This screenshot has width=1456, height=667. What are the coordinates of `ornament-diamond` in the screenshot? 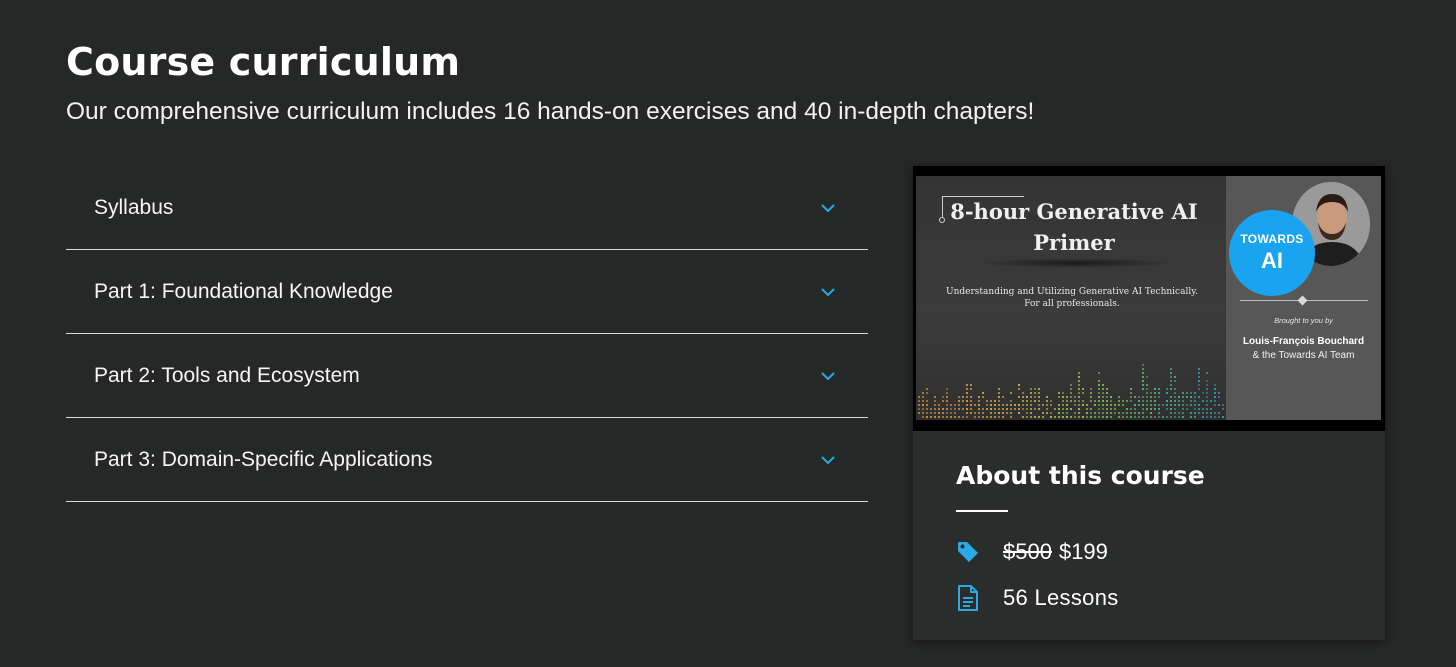 It's located at (1302, 300).